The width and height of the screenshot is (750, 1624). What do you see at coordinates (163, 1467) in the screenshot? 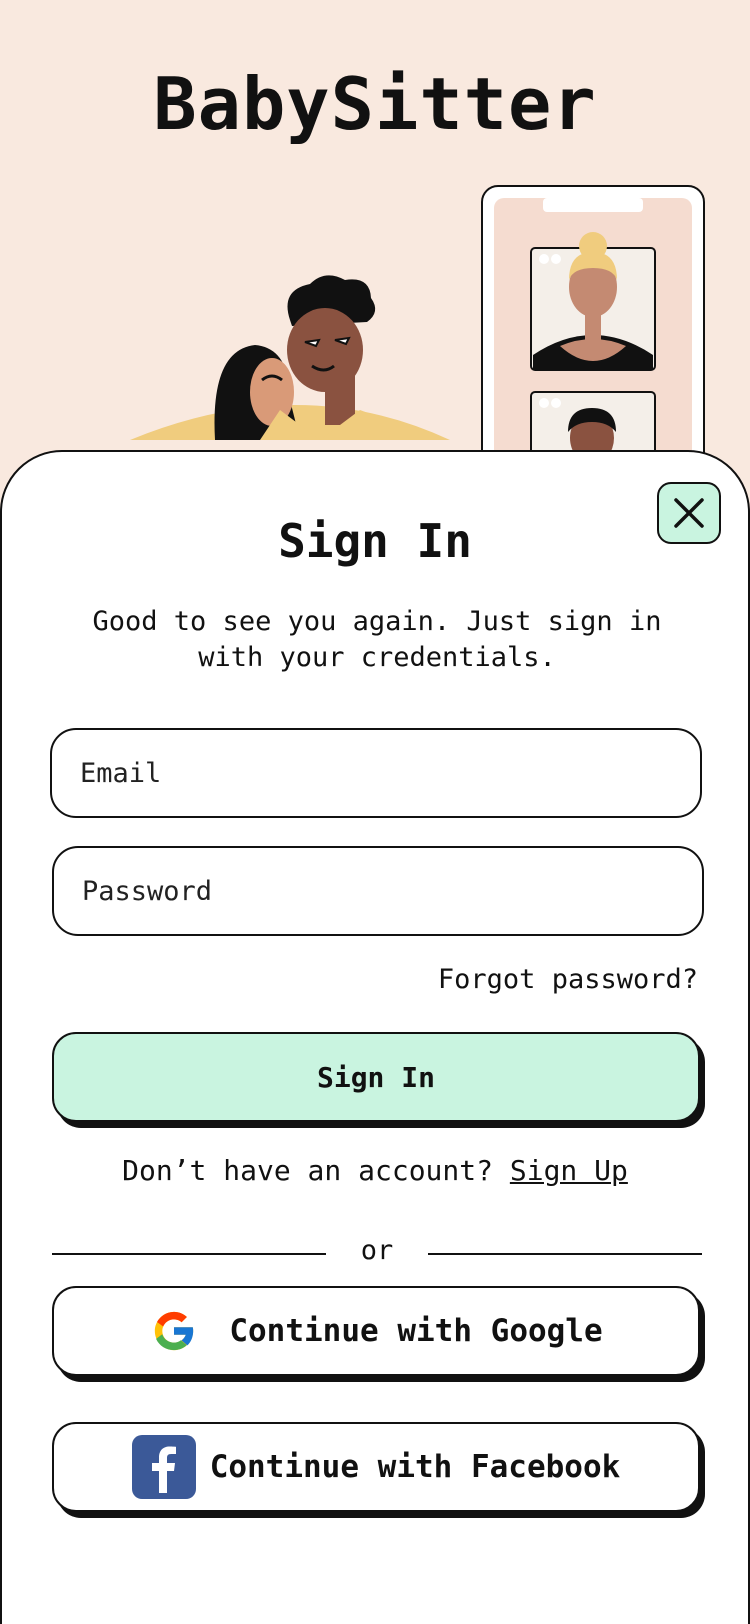
I see `facebook-icon` at bounding box center [163, 1467].